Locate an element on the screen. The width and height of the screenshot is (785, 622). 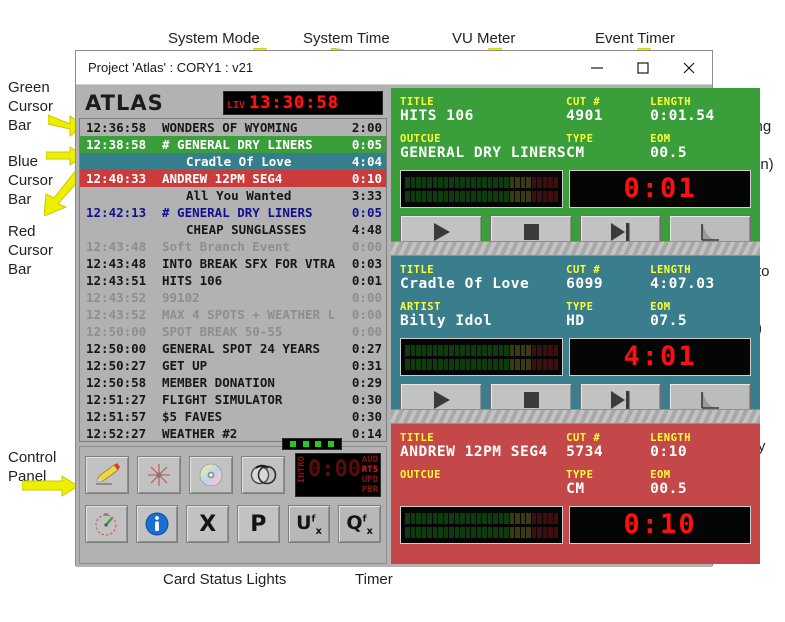
playlist-row: 12:40:33 ANDREW 12PM SEG4 0:10 is located at coordinates (233, 178).